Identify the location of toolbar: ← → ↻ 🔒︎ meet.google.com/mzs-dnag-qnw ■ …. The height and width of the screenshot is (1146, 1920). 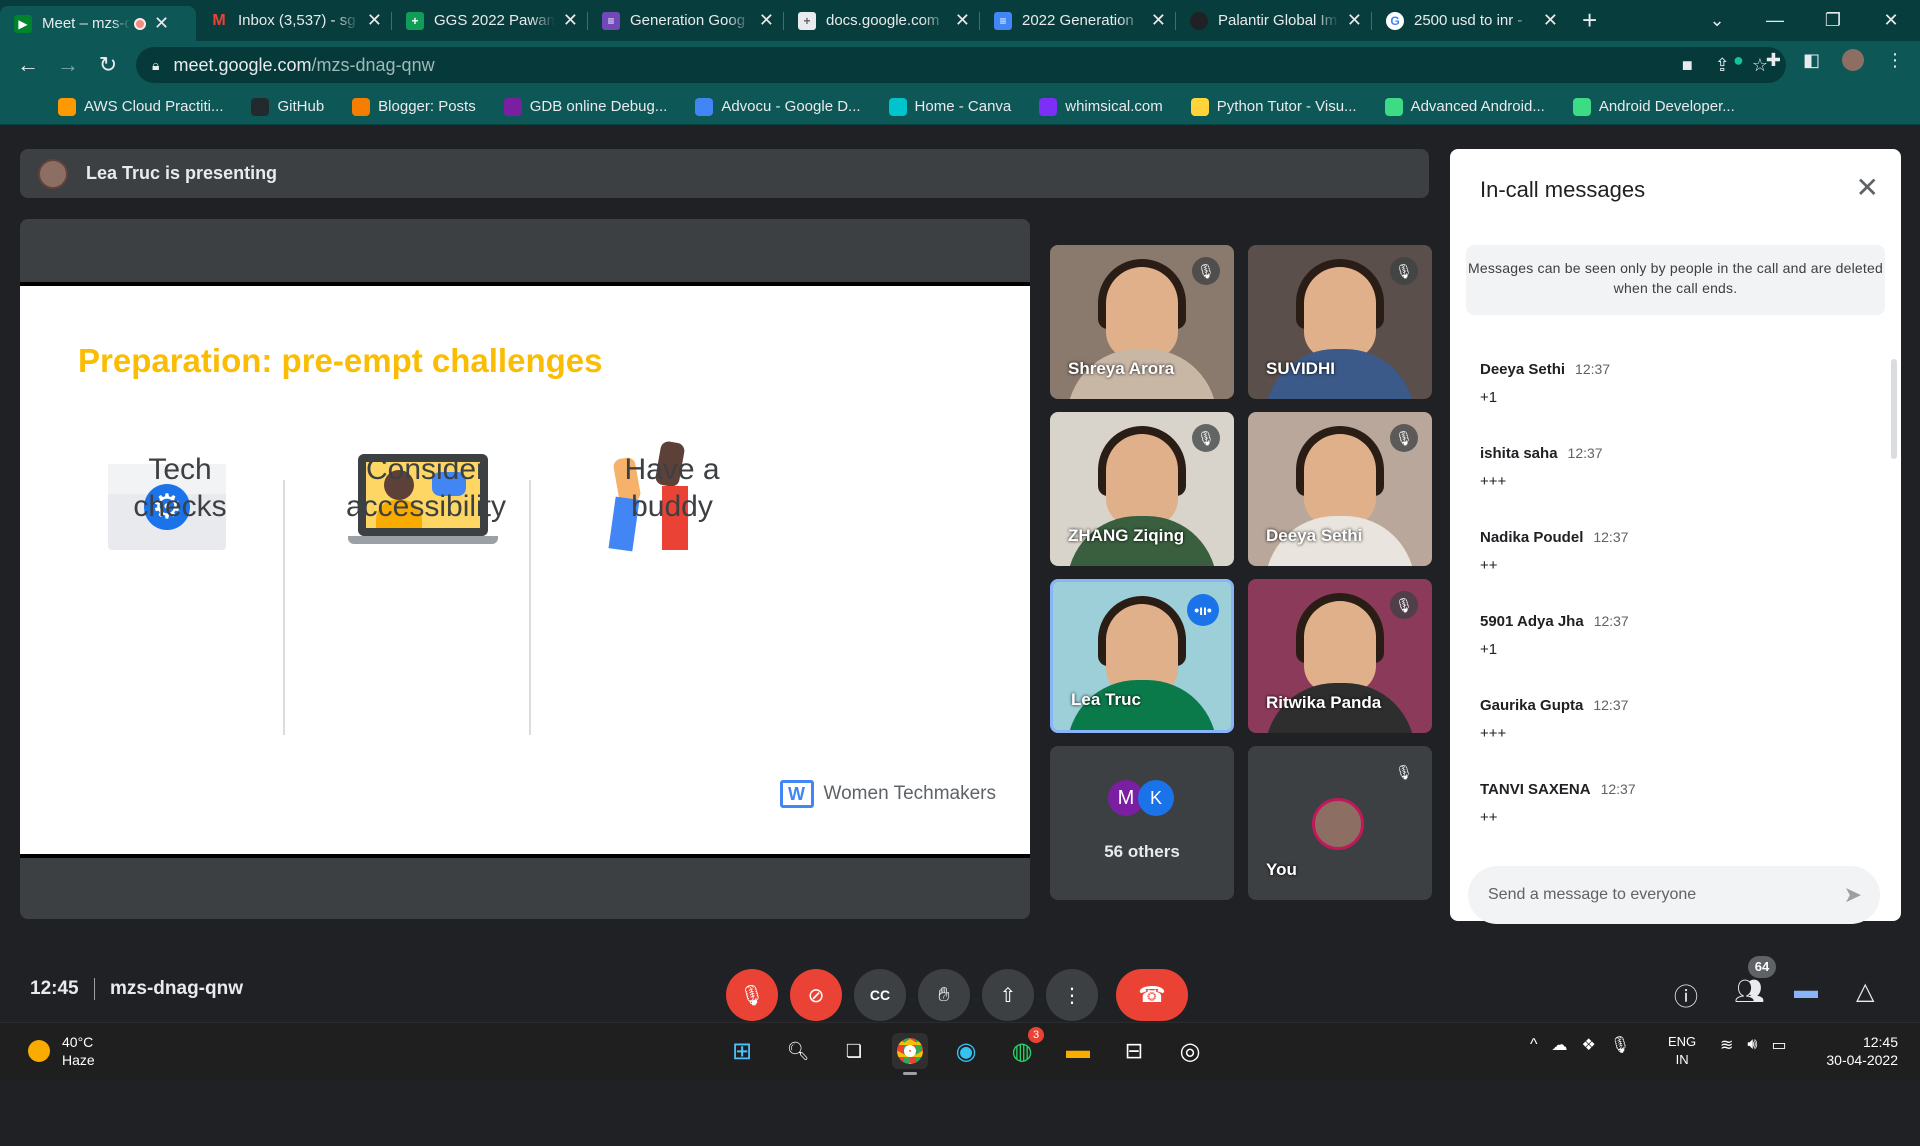
(960, 65).